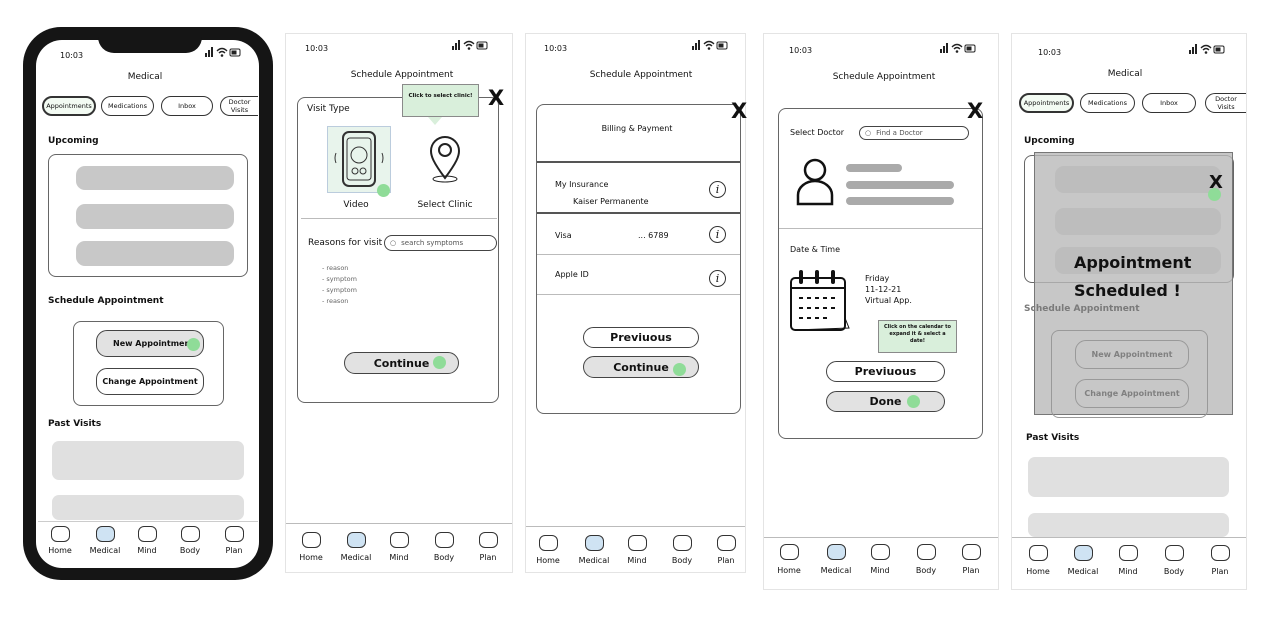  Describe the element at coordinates (1132, 354) in the screenshot. I see `new-appointment-button: New Appointment` at that location.